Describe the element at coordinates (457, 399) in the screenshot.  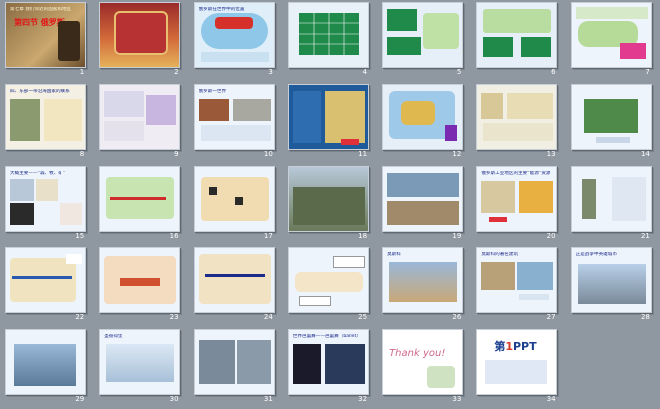
I see `slide-number: 33` at that location.